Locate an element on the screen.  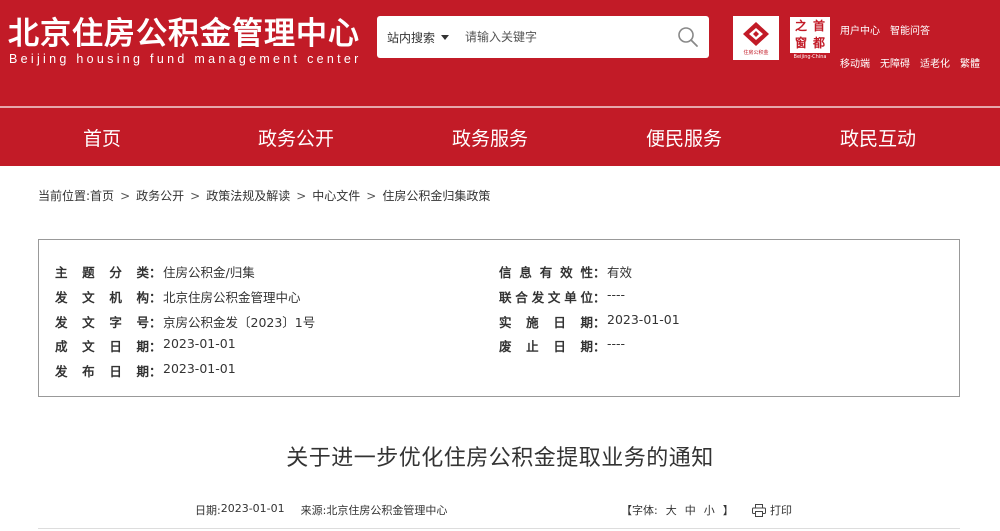
search-box: 站内搜索 is located at coordinates (543, 37).